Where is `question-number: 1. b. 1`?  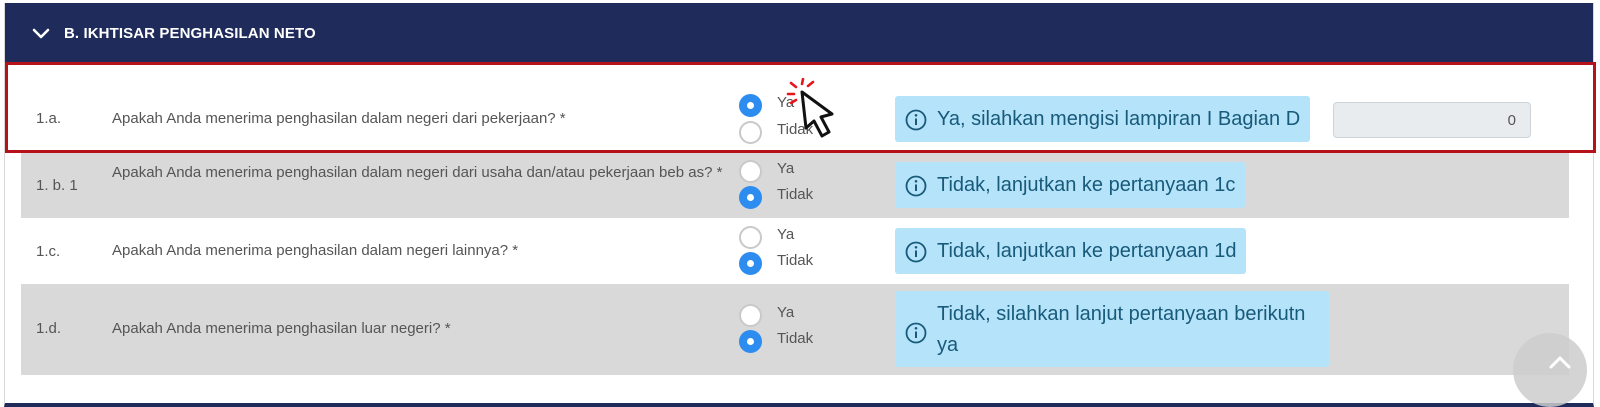 question-number: 1. b. 1 is located at coordinates (57, 185).